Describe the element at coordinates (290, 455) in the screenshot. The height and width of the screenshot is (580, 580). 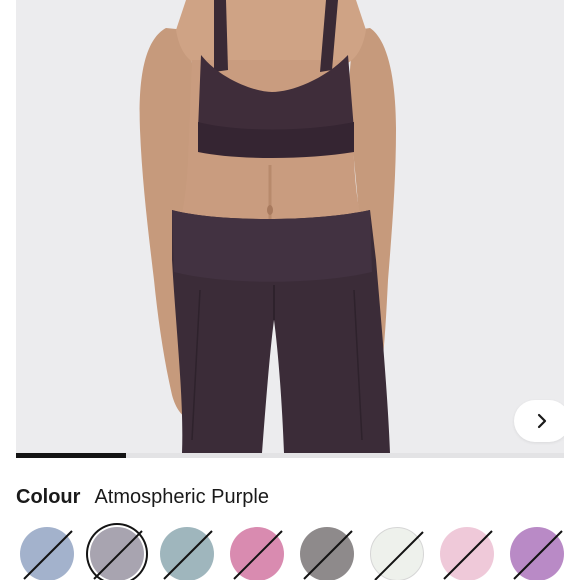
I see `image-carousel-progress` at that location.